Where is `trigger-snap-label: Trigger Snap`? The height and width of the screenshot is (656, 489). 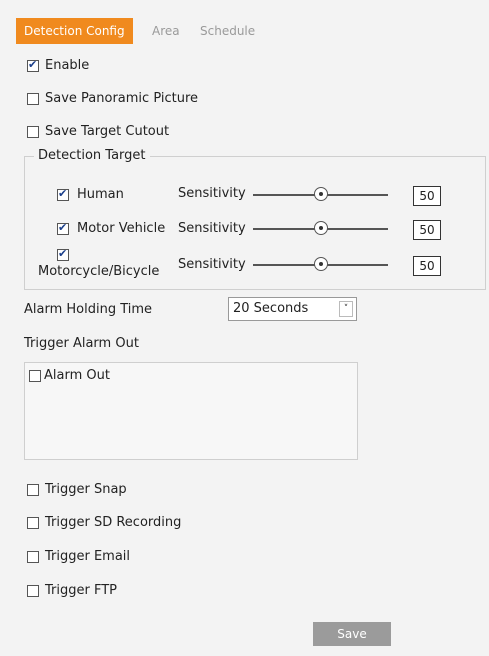 trigger-snap-label: Trigger Snap is located at coordinates (86, 489).